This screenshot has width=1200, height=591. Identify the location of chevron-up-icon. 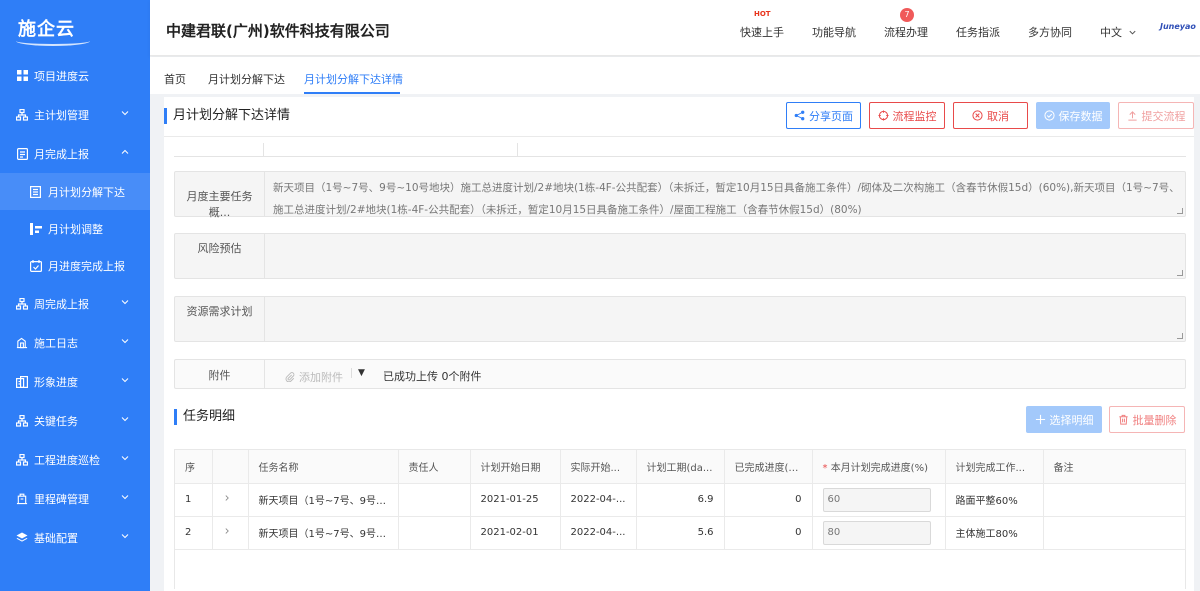
(125, 151).